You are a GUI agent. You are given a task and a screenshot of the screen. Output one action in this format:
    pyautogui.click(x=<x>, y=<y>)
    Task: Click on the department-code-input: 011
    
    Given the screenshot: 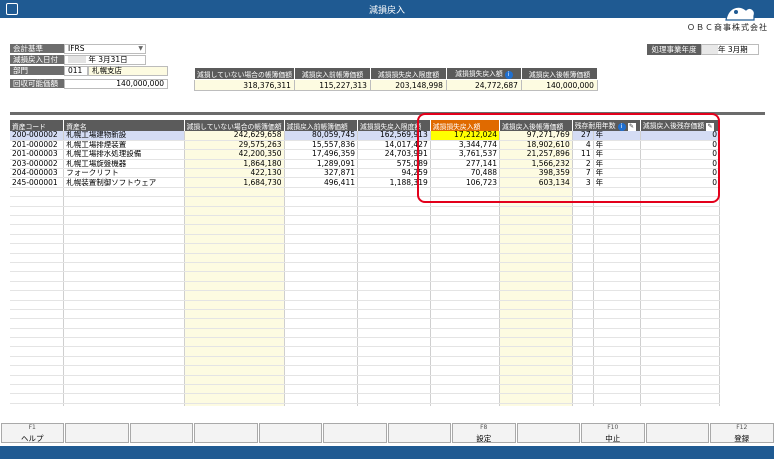 What is the action you would take?
    pyautogui.click(x=76, y=71)
    